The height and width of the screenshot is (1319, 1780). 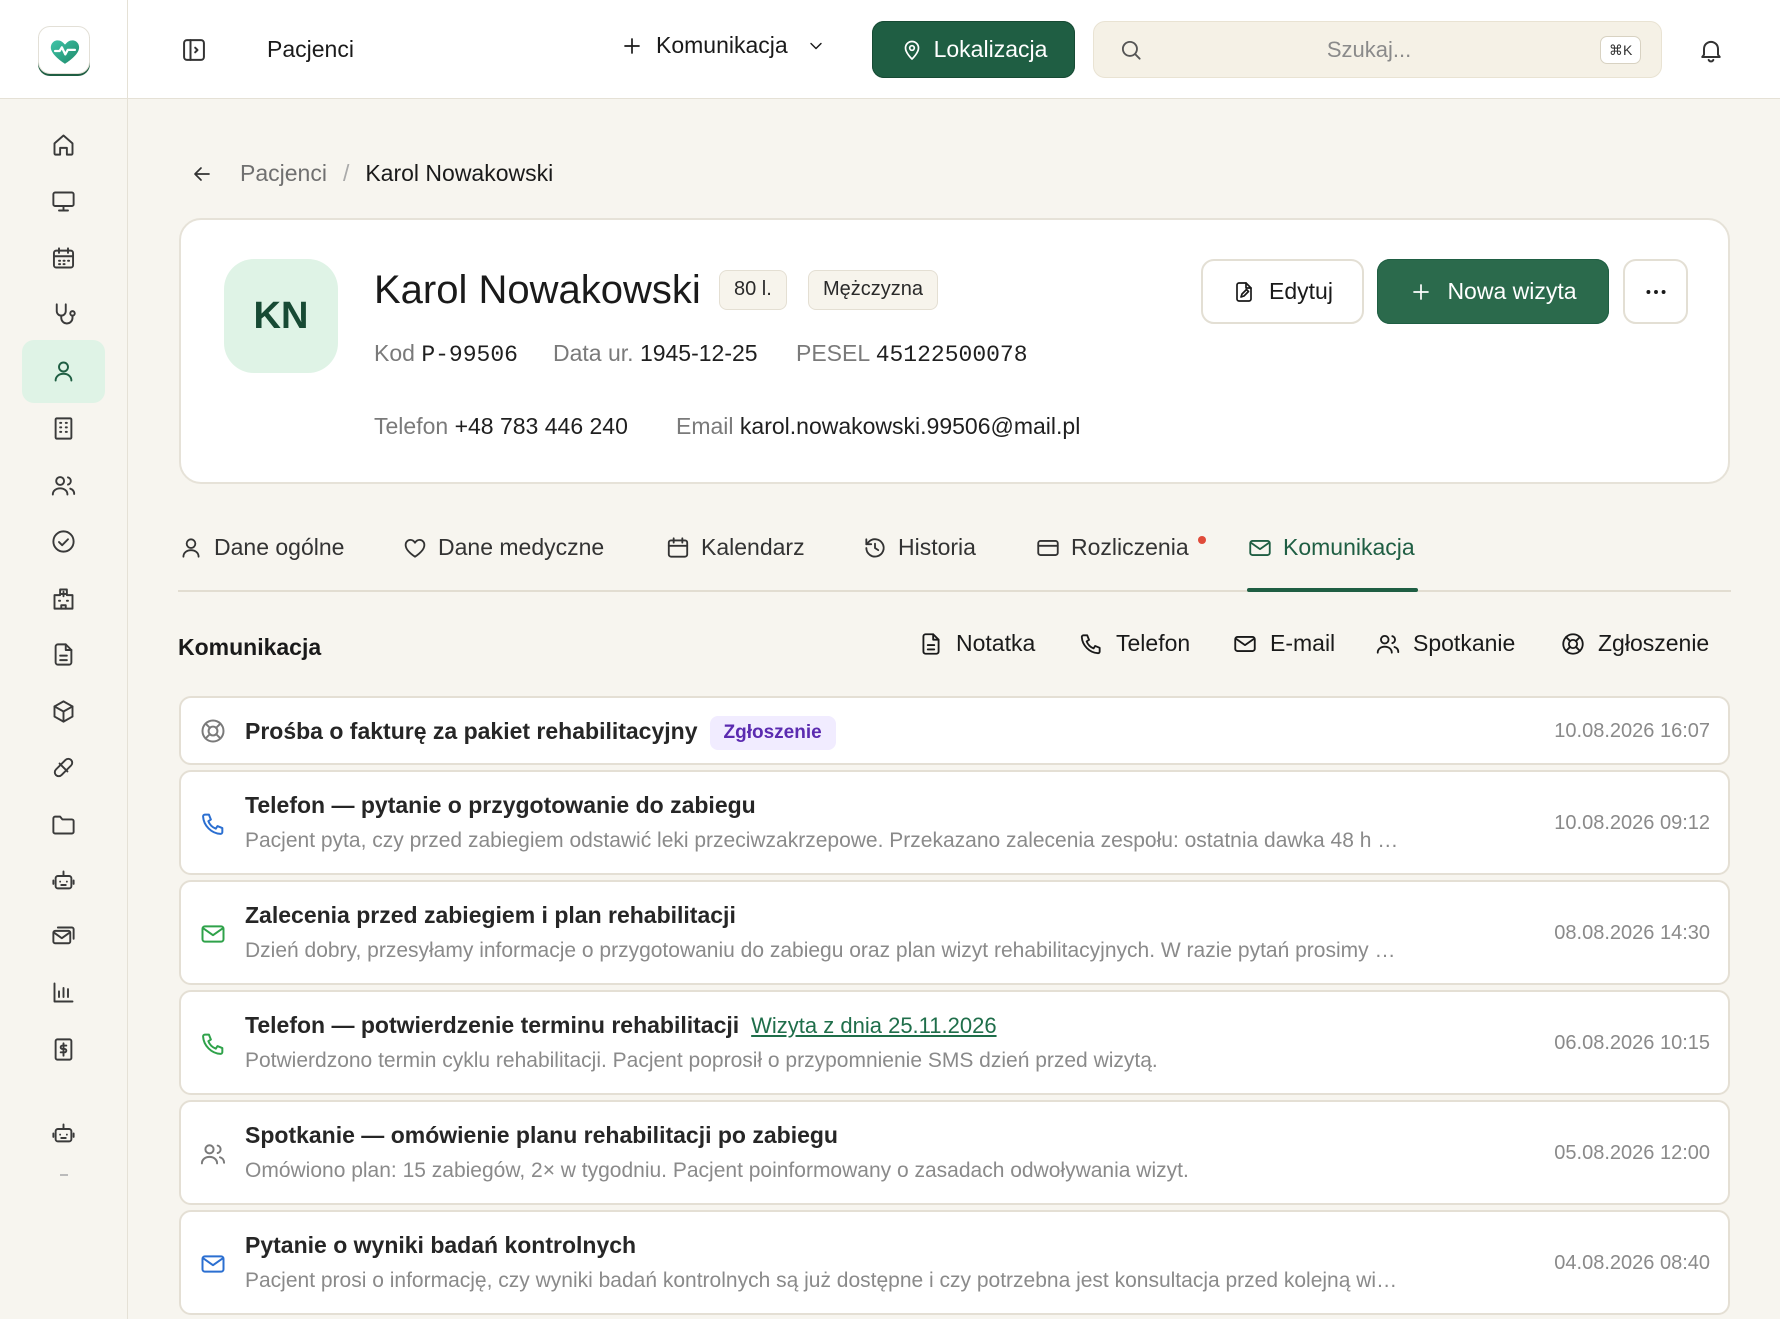 What do you see at coordinates (919, 547) in the screenshot?
I see `tab-history: Historia` at bounding box center [919, 547].